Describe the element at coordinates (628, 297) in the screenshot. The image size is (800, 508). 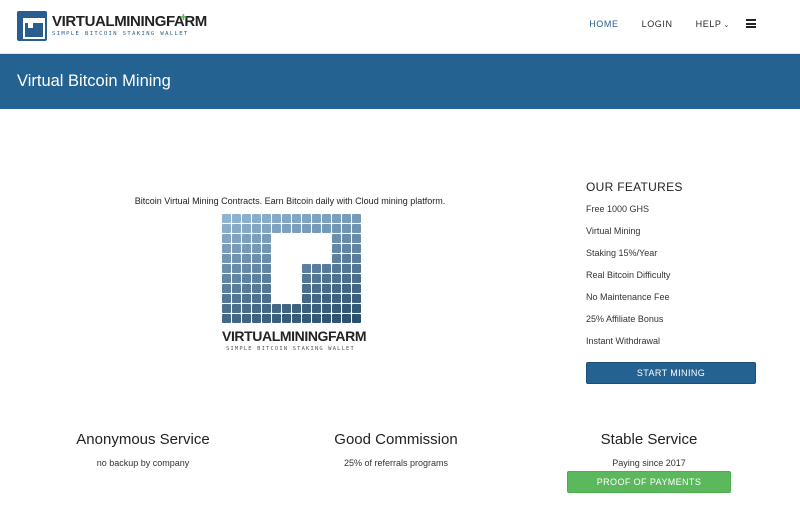
I see `feature-item: No Maintenance Fee` at that location.